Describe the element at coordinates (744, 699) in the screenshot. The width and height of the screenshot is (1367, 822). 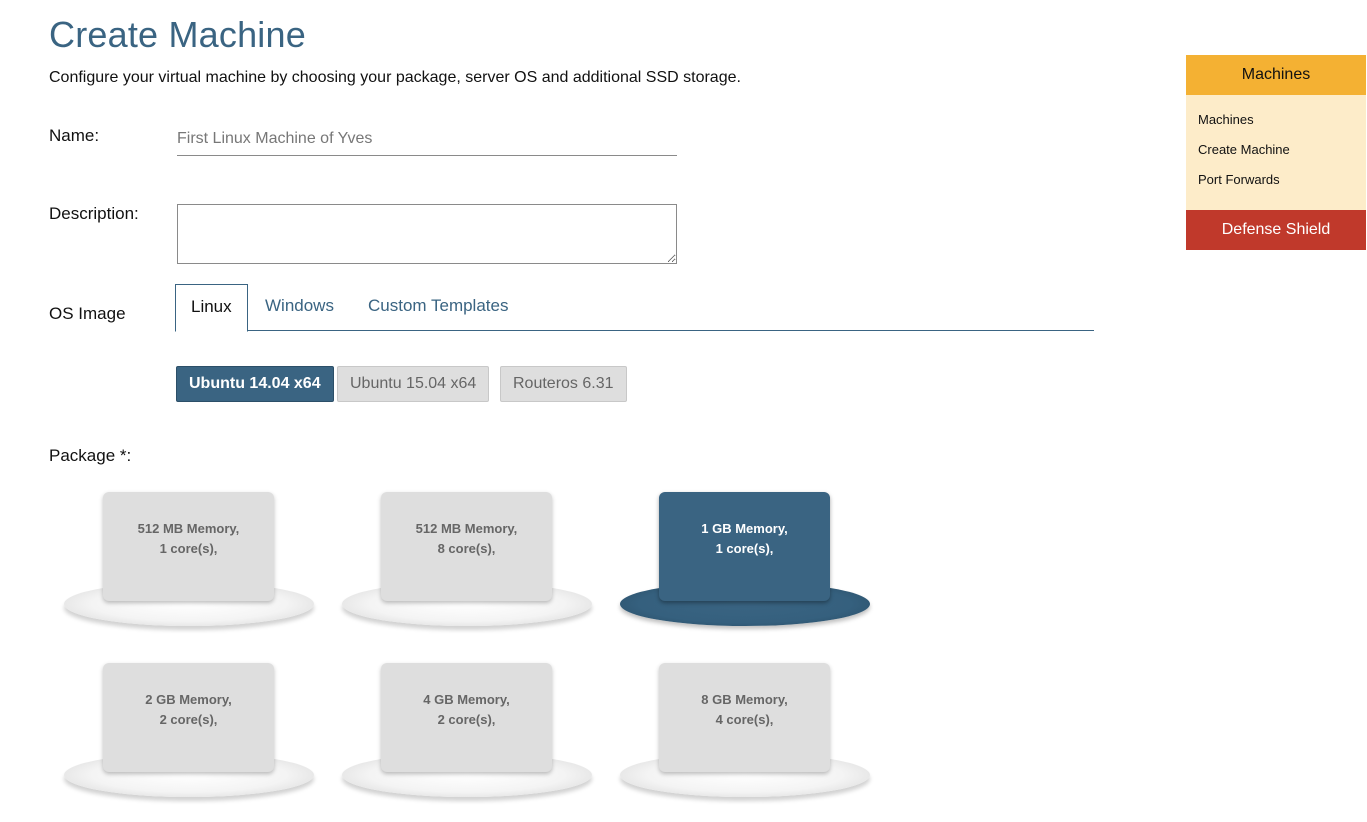
I see `package-memory: 8 GB Memory,` at that location.